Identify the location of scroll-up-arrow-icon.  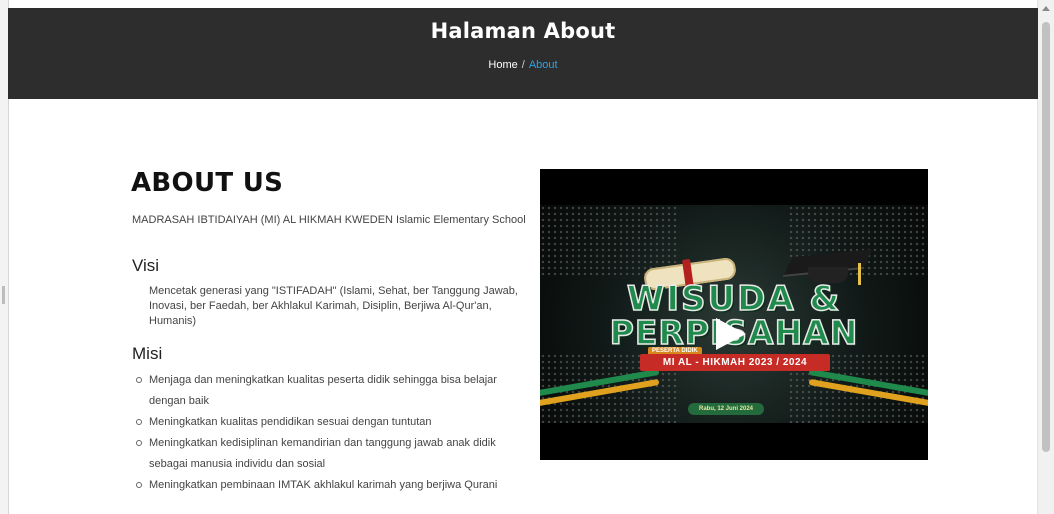
(1046, 8).